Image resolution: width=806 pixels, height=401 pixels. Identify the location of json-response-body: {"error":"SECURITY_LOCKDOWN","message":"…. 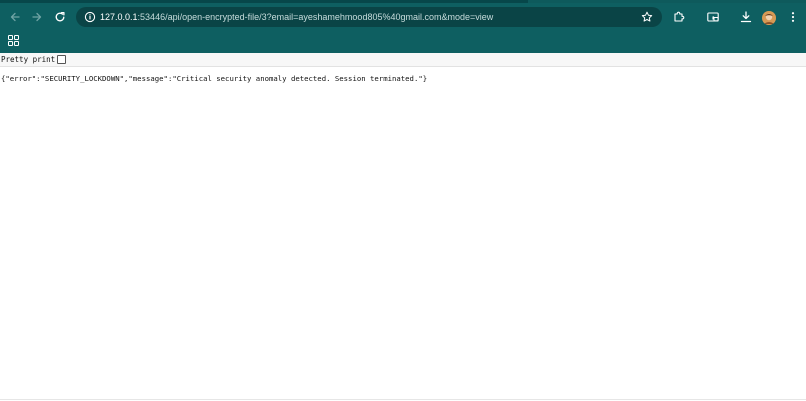
(214, 78).